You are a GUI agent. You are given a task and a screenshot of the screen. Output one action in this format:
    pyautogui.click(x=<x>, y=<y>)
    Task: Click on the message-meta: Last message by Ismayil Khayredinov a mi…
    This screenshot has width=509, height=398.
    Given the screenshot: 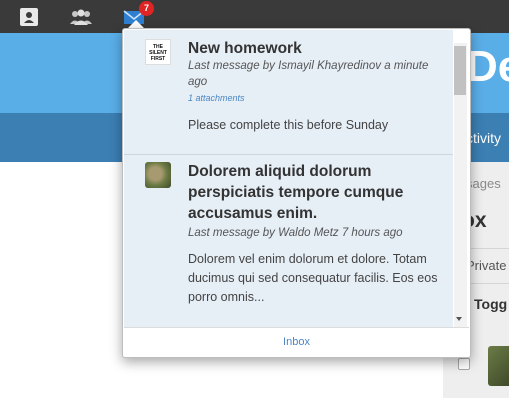 What is the action you would take?
    pyautogui.click(x=308, y=74)
    